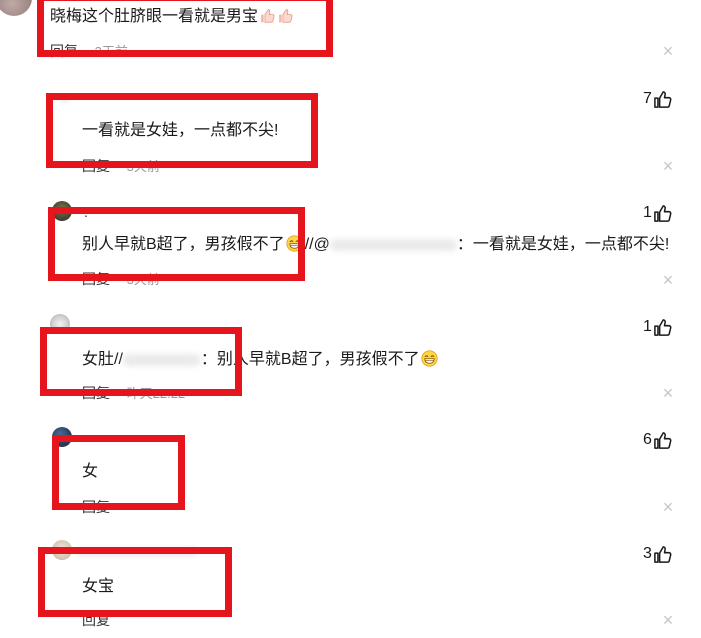 Image resolution: width=701 pixels, height=638 pixels. What do you see at coordinates (154, 16) in the screenshot?
I see `comment-body: 晓梅这个肚脐眼一看就是男宝` at bounding box center [154, 16].